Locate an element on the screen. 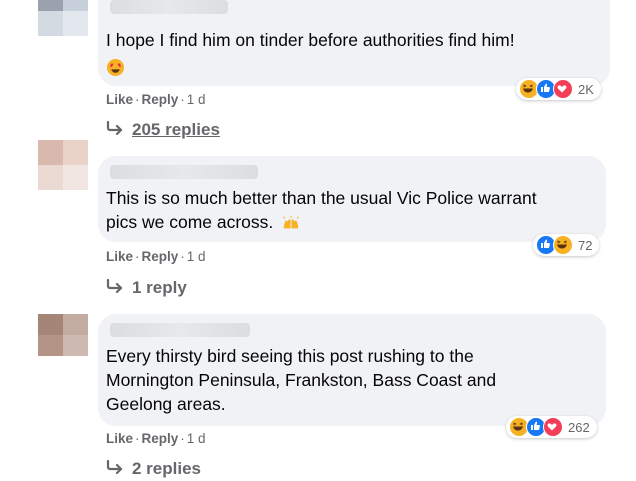 This screenshot has height=481, width=636. view-replies-link: 2 replies is located at coordinates (153, 469).